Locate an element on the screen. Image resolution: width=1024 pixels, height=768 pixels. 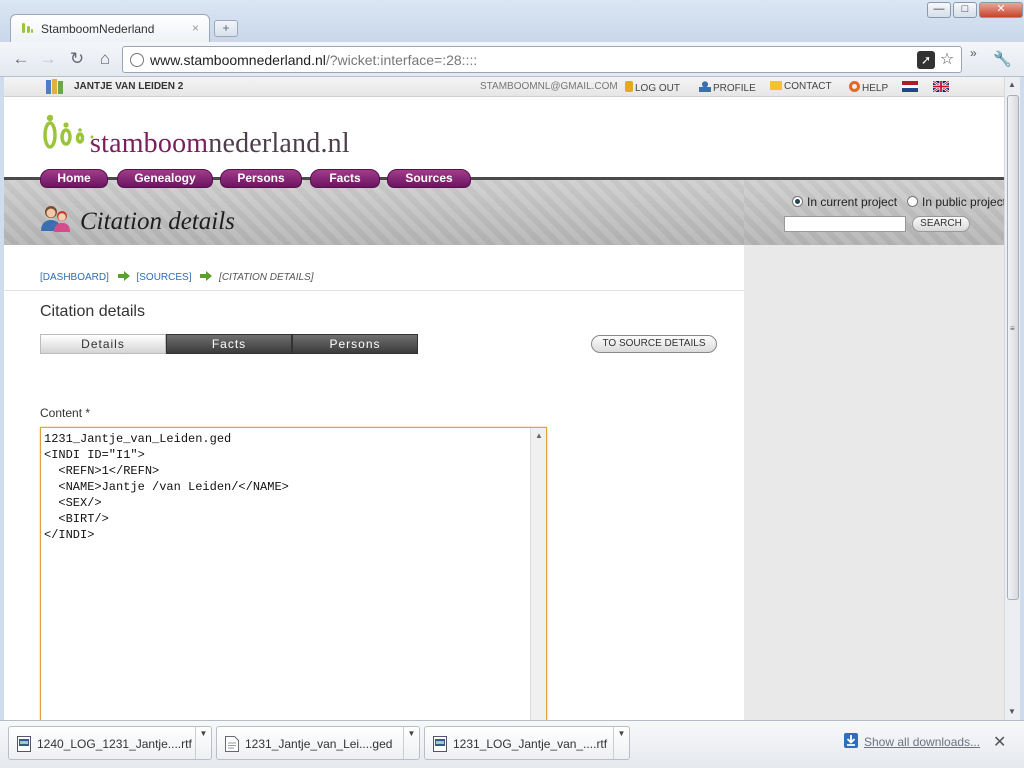
download-item: 1240_LOG_1231_Jantje....rtf ▼ is located at coordinates (110, 743).